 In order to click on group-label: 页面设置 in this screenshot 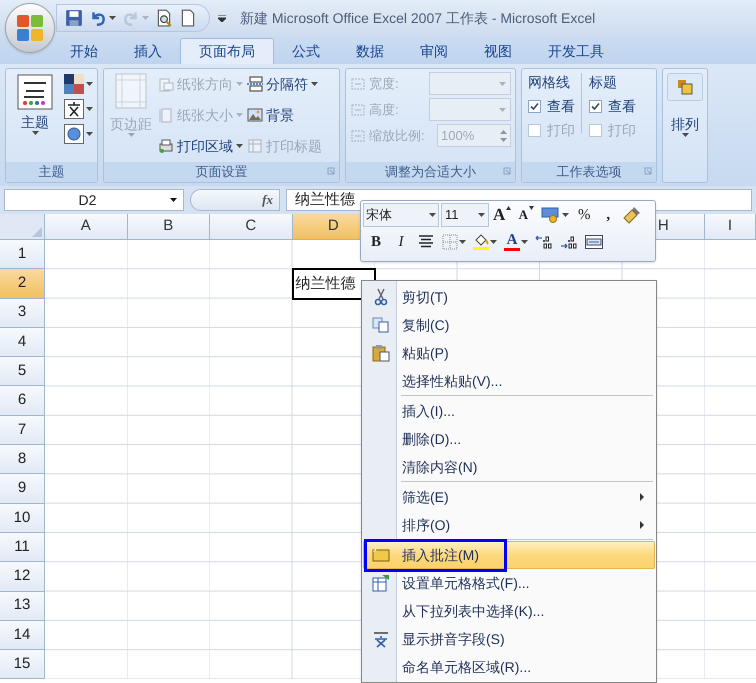, I will do `click(222, 172)`.